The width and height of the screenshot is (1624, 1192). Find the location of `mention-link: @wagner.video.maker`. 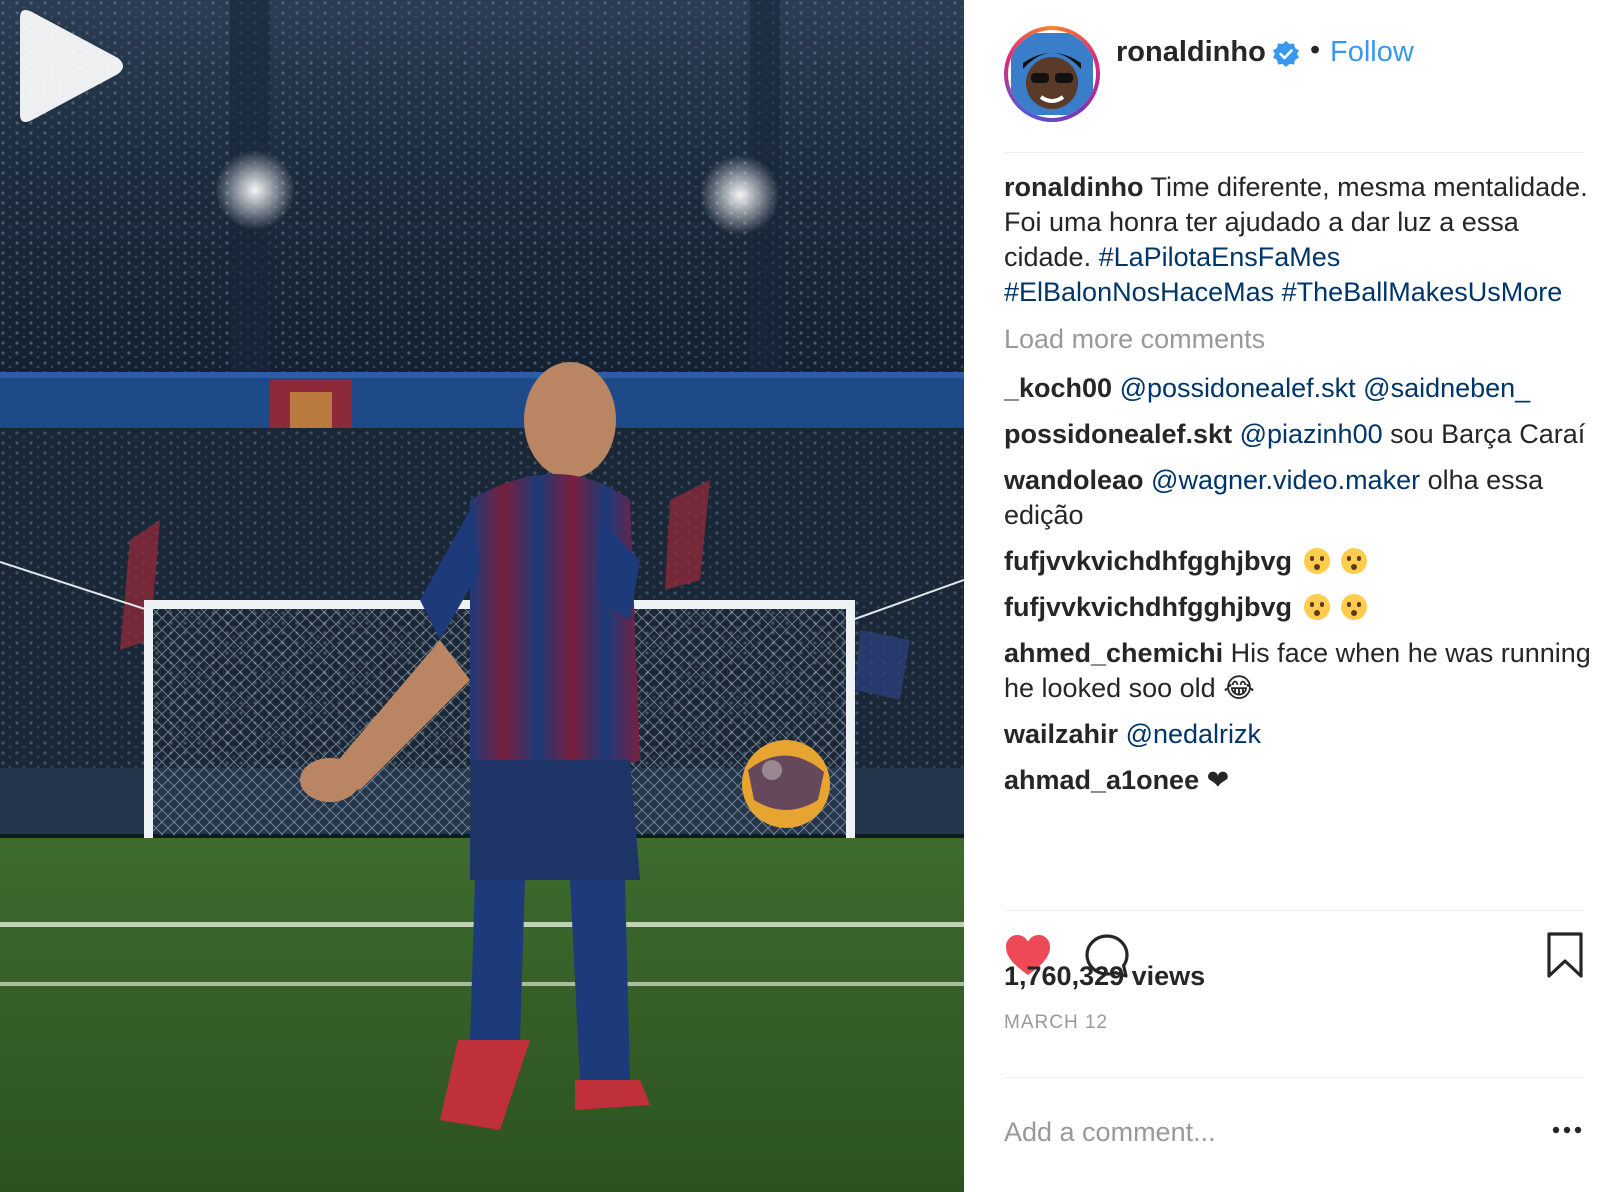

mention-link: @wagner.video.maker is located at coordinates (1285, 480).